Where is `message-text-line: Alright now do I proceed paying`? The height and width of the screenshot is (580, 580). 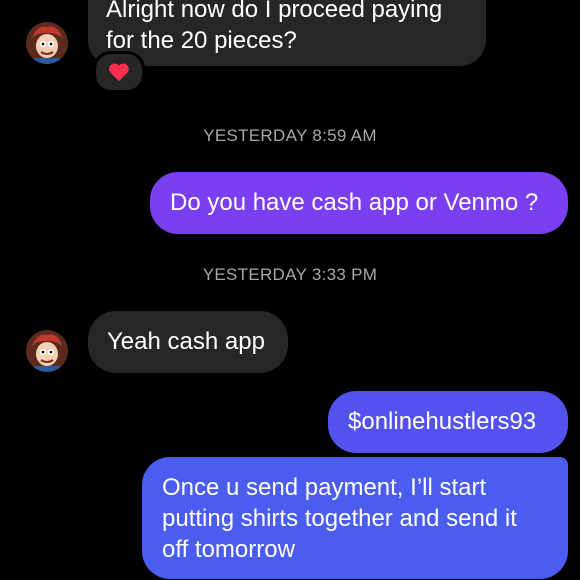 message-text-line: Alright now do I proceed paying is located at coordinates (274, 11).